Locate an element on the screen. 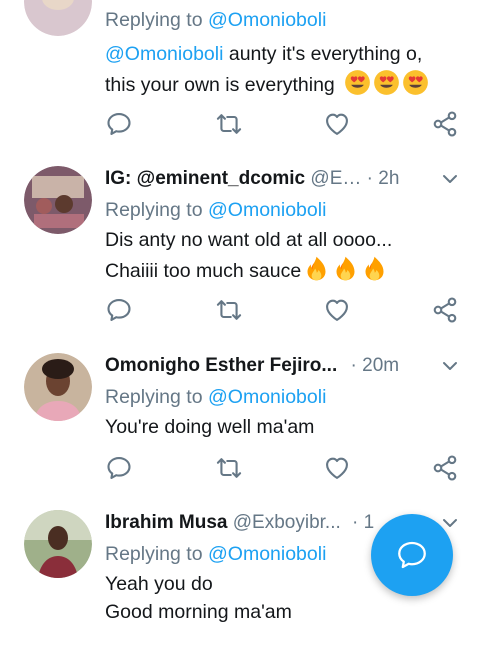 This screenshot has width=480, height=646. tweet-text-line-2: Chaiiii too much sauce is located at coordinates (284, 270).